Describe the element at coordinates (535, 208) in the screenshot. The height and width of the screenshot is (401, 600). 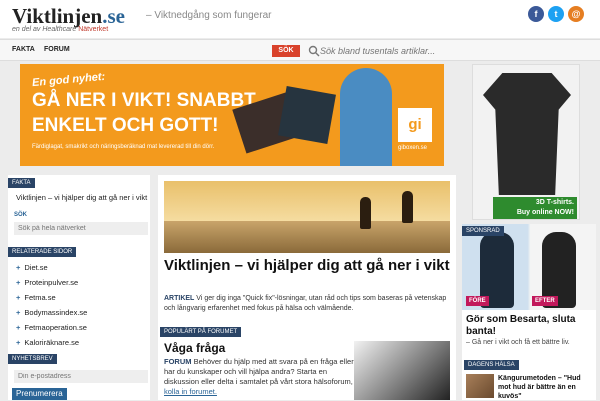
I see `tshirt-ad-caption: 3D T-shirts. Buy online NOW!` at that location.